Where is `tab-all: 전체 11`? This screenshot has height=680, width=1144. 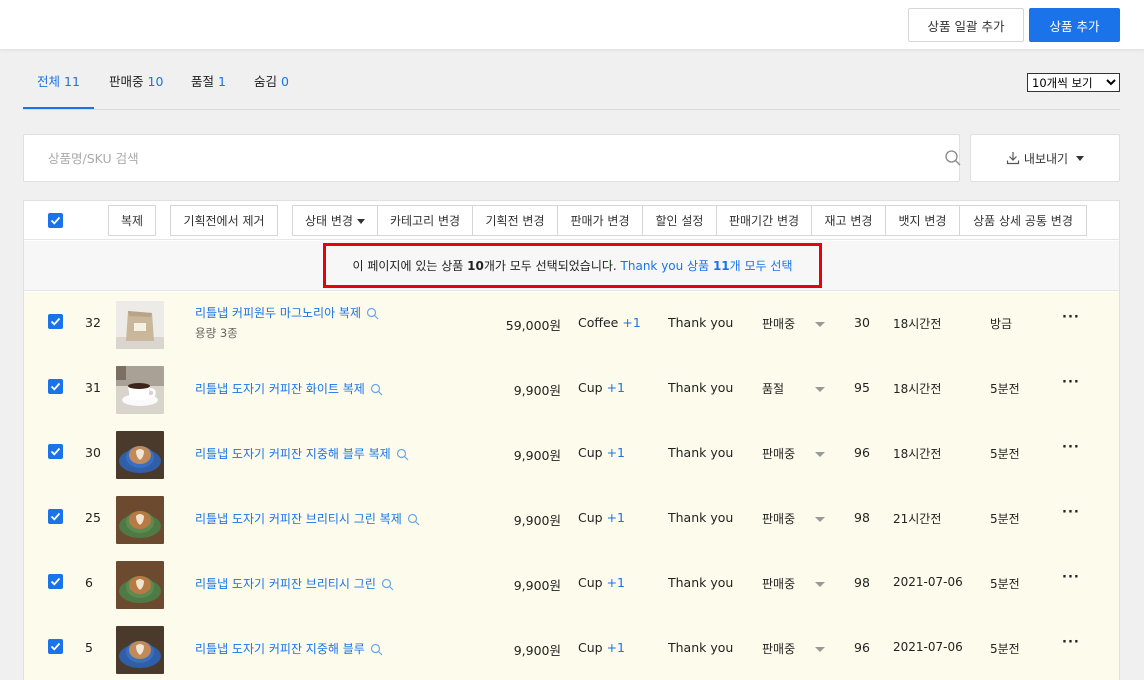
tab-all: 전체 11 is located at coordinates (58, 82).